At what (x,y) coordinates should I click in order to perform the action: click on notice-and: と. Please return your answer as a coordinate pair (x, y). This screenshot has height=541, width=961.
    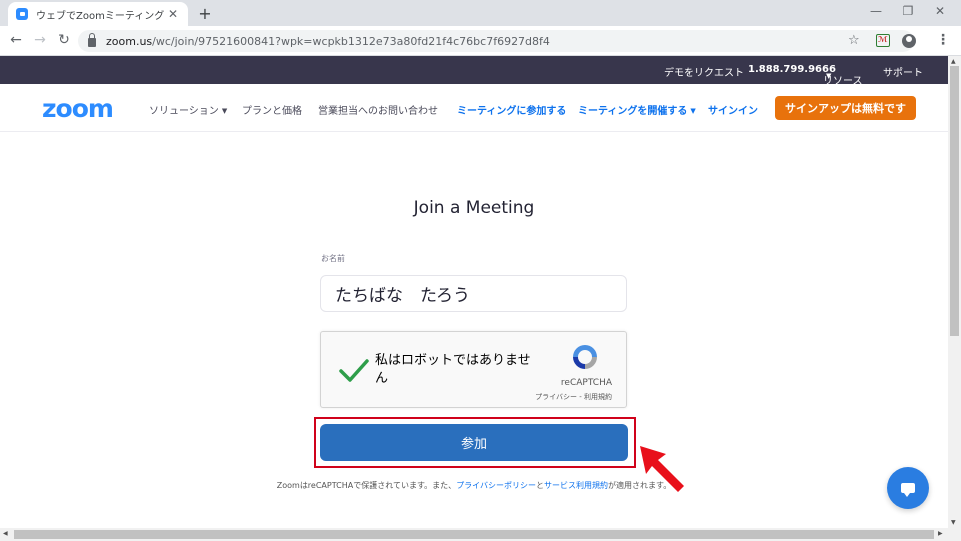
    Looking at the image, I should click on (540, 485).